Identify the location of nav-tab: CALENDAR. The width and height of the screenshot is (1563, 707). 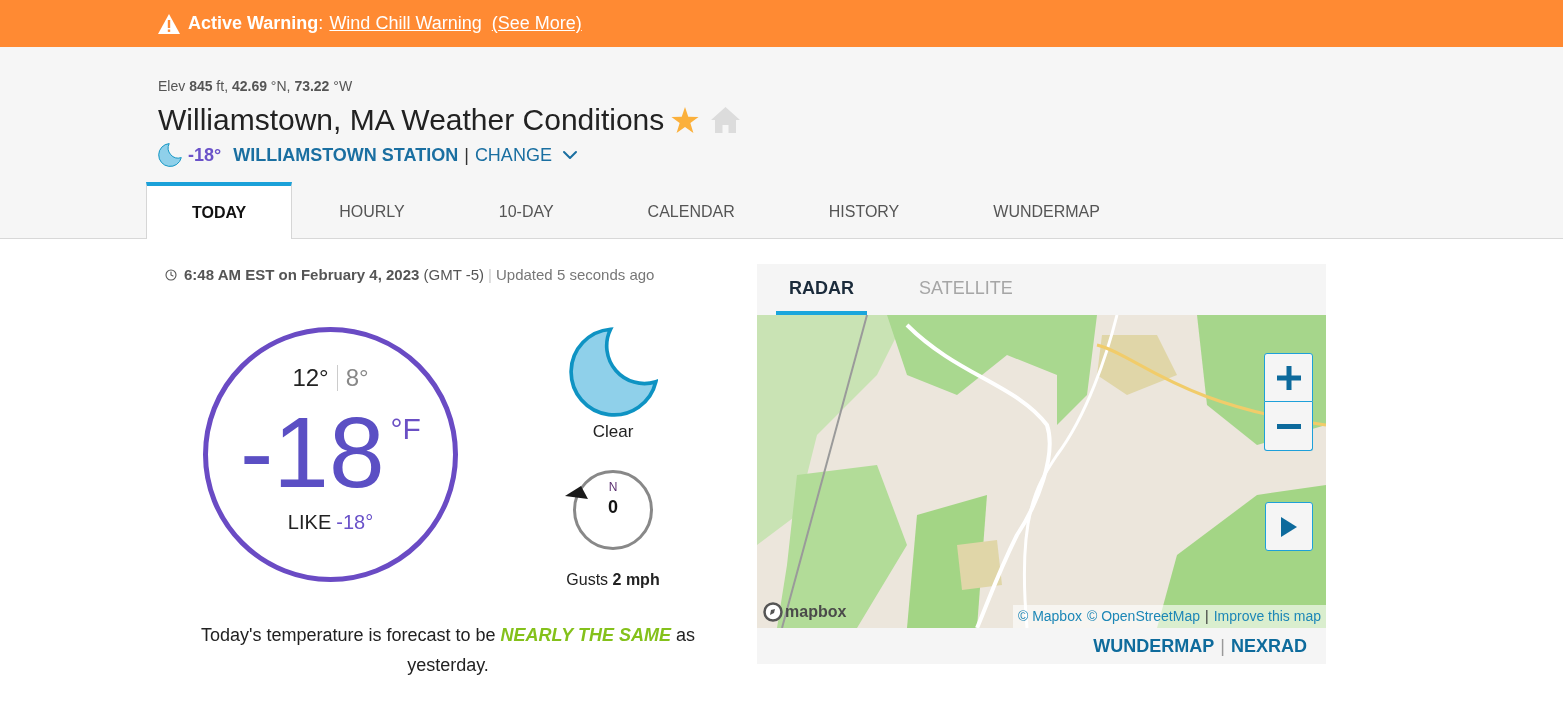
(691, 210).